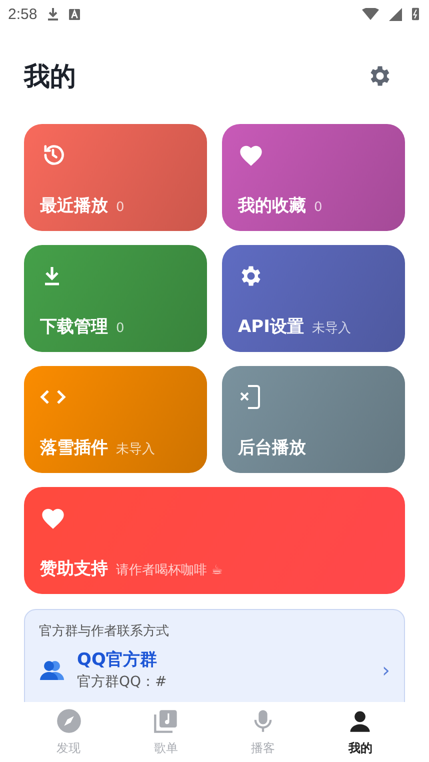 The image size is (429, 762). Describe the element at coordinates (74, 327) in the screenshot. I see `card-title: 下载管理` at that location.